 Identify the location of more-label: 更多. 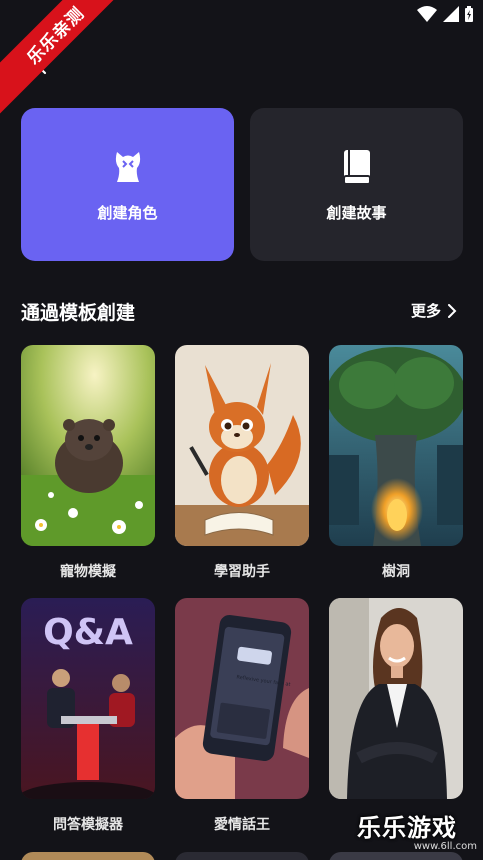
(425, 311).